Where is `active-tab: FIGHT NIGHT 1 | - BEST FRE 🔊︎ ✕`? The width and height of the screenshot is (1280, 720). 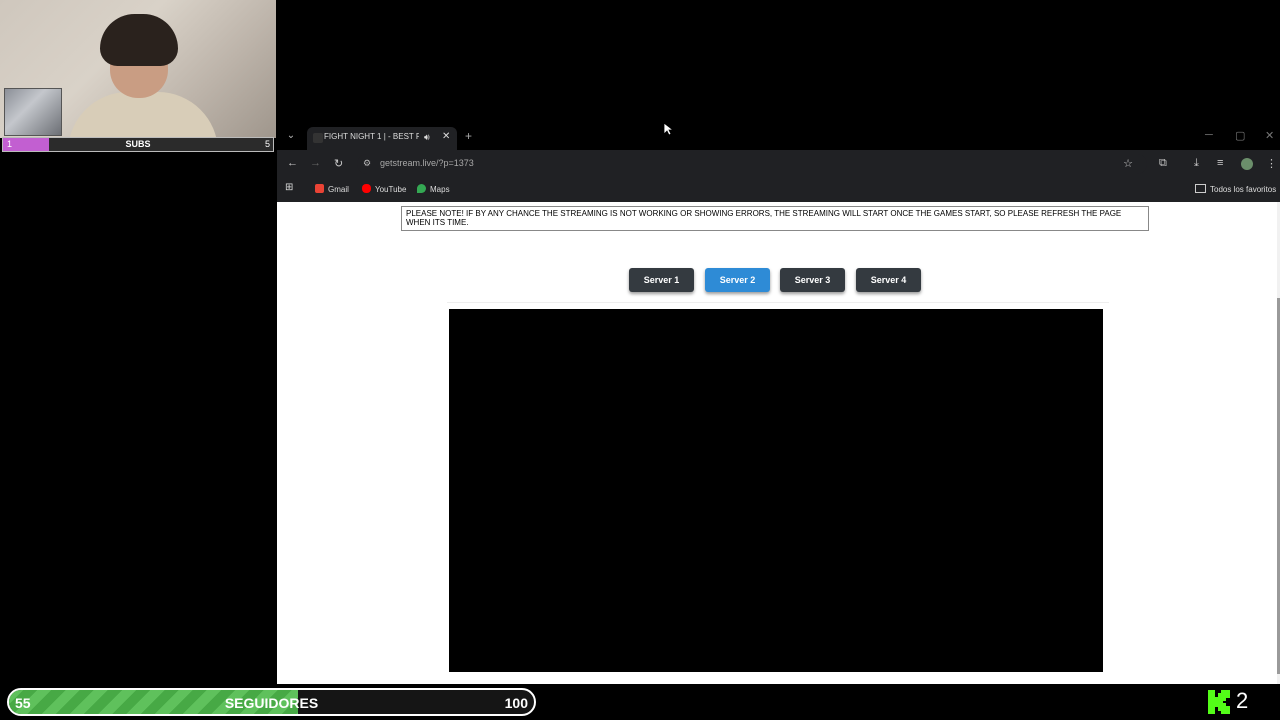 active-tab: FIGHT NIGHT 1 | - BEST FRE 🔊︎ ✕ is located at coordinates (382, 138).